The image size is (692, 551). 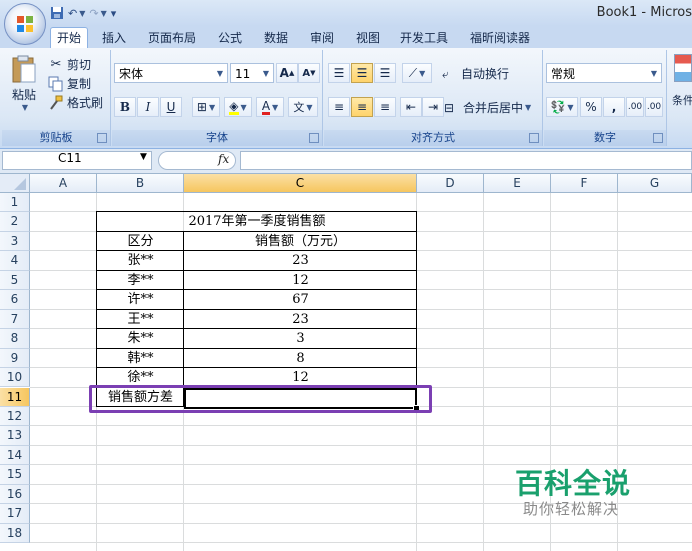 I want to click on insert-function-icon: fx, so click(x=223, y=159).